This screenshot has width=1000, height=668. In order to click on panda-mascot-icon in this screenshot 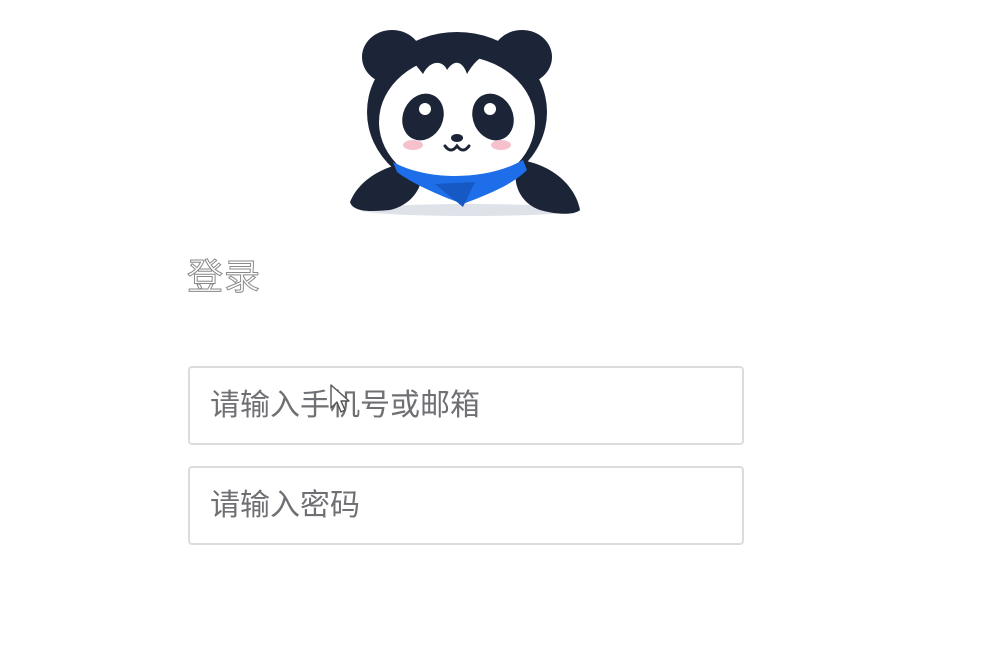, I will do `click(465, 123)`.